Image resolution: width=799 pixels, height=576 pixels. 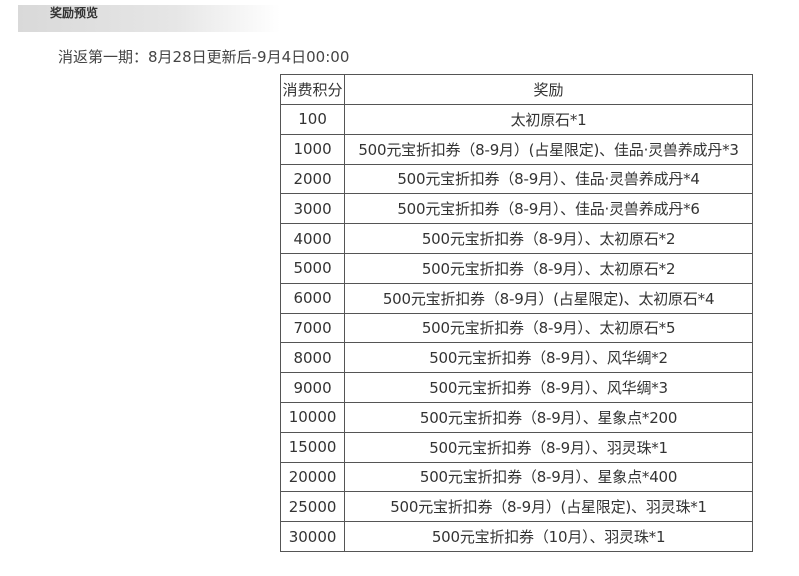 What do you see at coordinates (548, 89) in the screenshot?
I see `column-header-reward: 奖励` at bounding box center [548, 89].